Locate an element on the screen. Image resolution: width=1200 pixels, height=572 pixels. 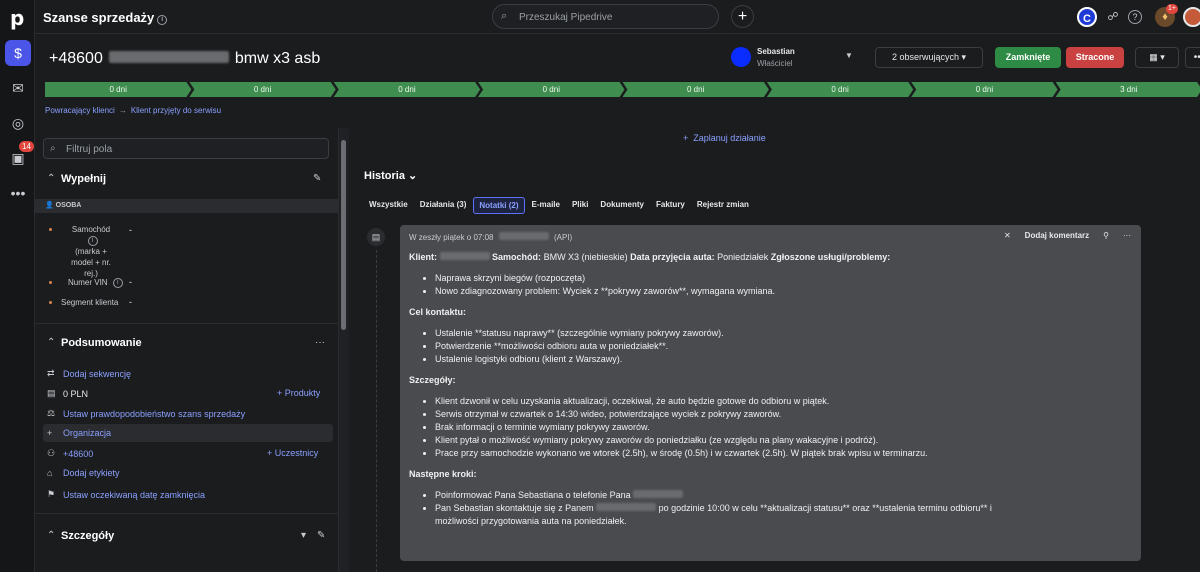
organization-link: Organizacja is located at coordinates (87, 433).